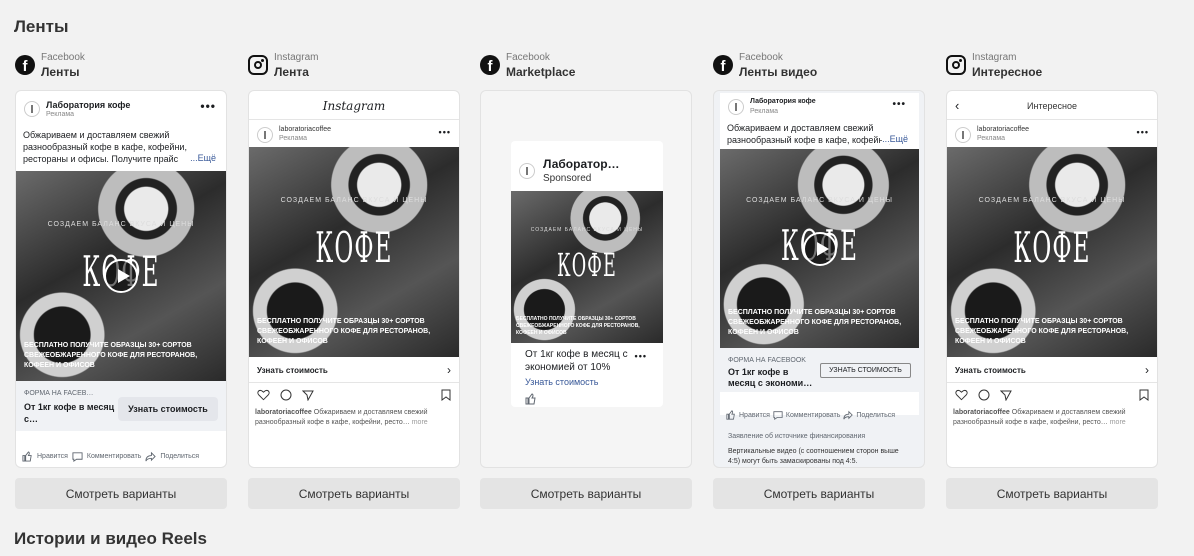  I want to click on placement-header: Instagram Лента, so click(354, 70).